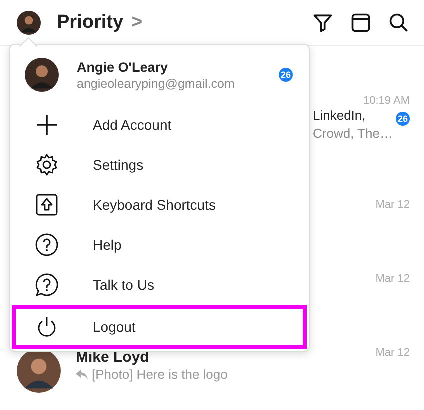 This screenshot has height=410, width=424. I want to click on menu-item: Help, so click(159, 245).